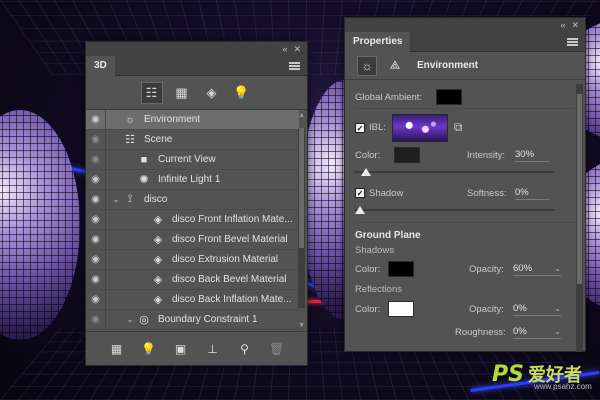 This screenshot has width=600, height=400. What do you see at coordinates (455, 172) in the screenshot?
I see `intensity-slider` at bounding box center [455, 172].